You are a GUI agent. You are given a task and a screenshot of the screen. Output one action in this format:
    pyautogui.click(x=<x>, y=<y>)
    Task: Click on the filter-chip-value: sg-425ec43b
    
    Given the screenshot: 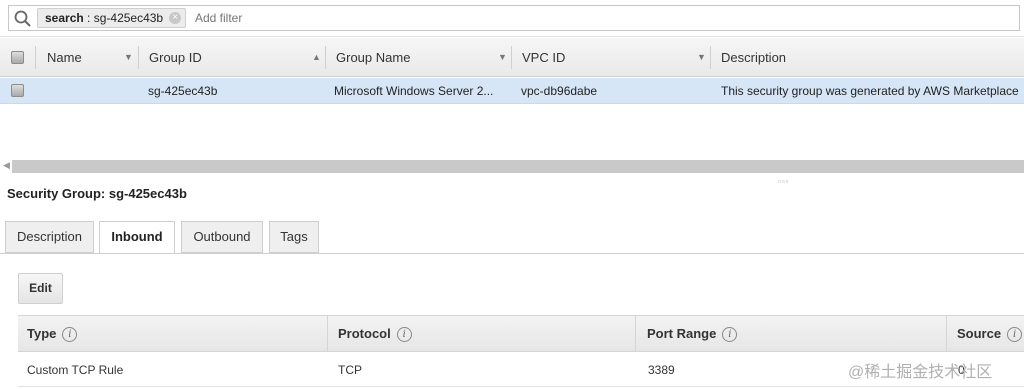 What is the action you would take?
    pyautogui.click(x=128, y=18)
    